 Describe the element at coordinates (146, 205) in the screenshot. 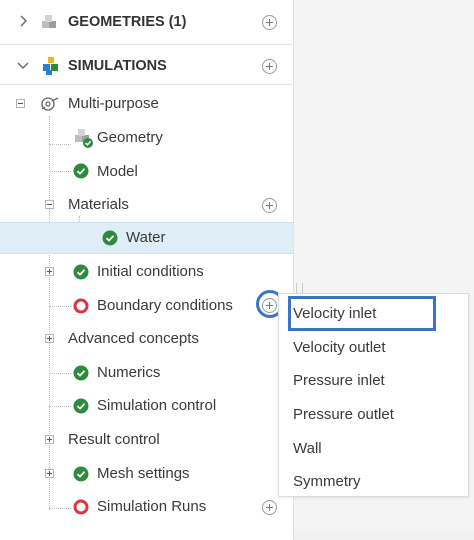

I see `tree-item-materials: Materials` at that location.